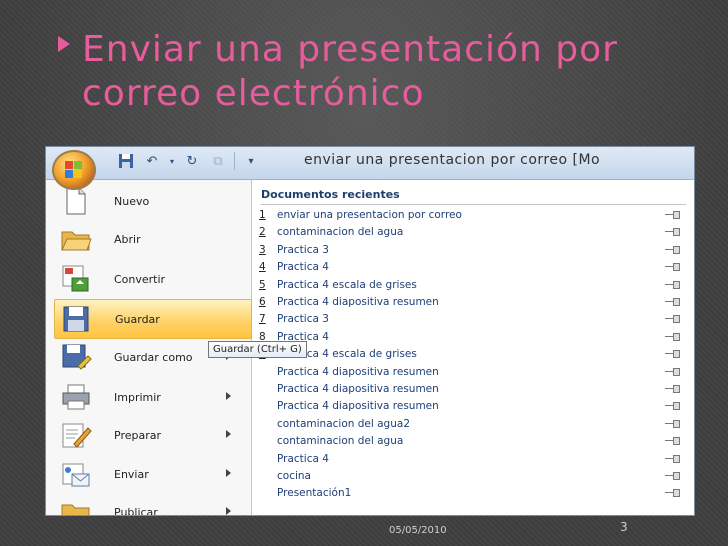 The height and width of the screenshot is (546, 728). Describe the element at coordinates (77, 239) in the screenshot. I see `open-folder-icon` at that location.